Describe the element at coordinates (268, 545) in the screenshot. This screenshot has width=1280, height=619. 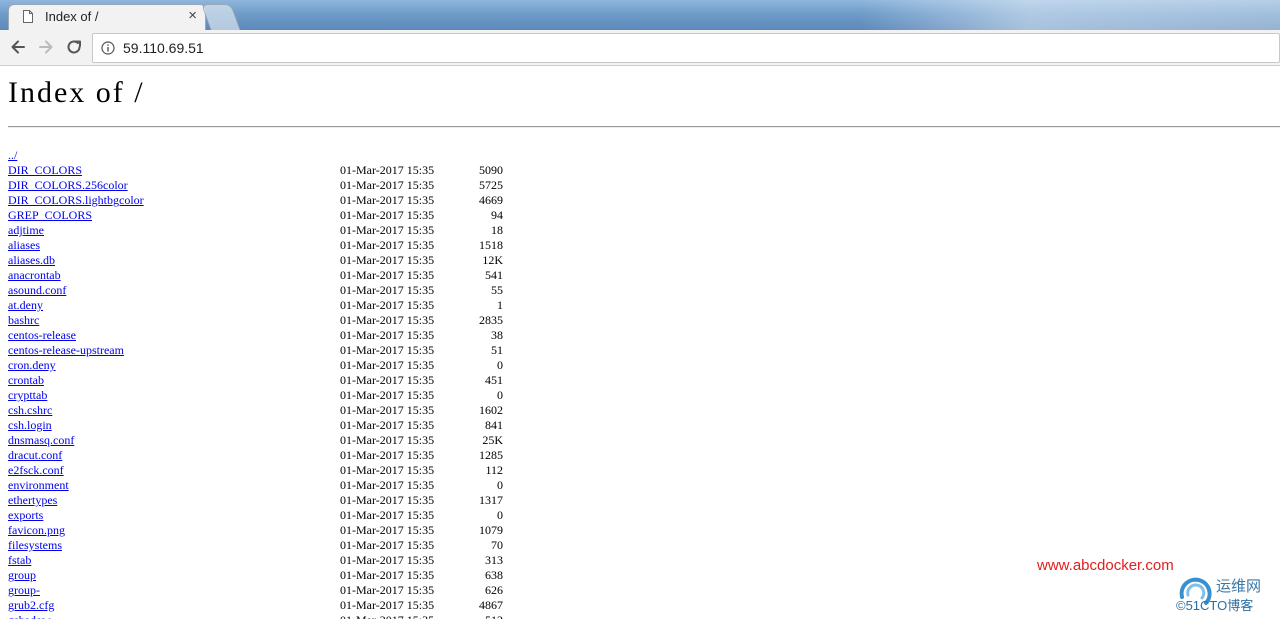
I see `list-item: filesystems 01-Mar-2017 15:35 70` at that location.